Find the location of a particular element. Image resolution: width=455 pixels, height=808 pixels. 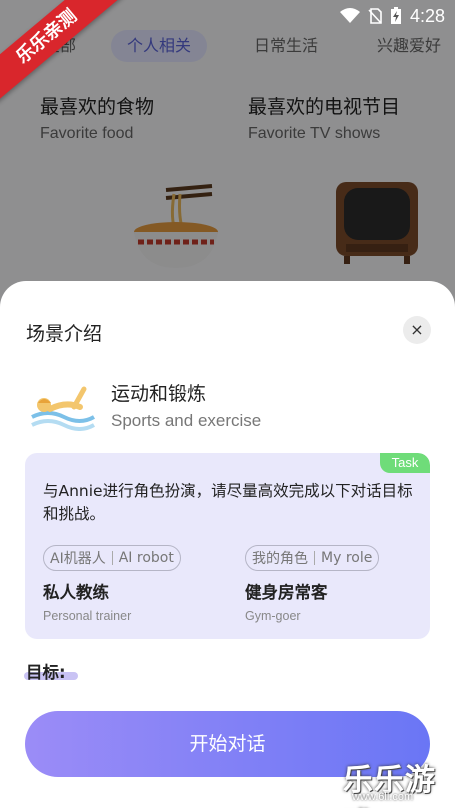

goal-label: 目标: is located at coordinates (46, 672).